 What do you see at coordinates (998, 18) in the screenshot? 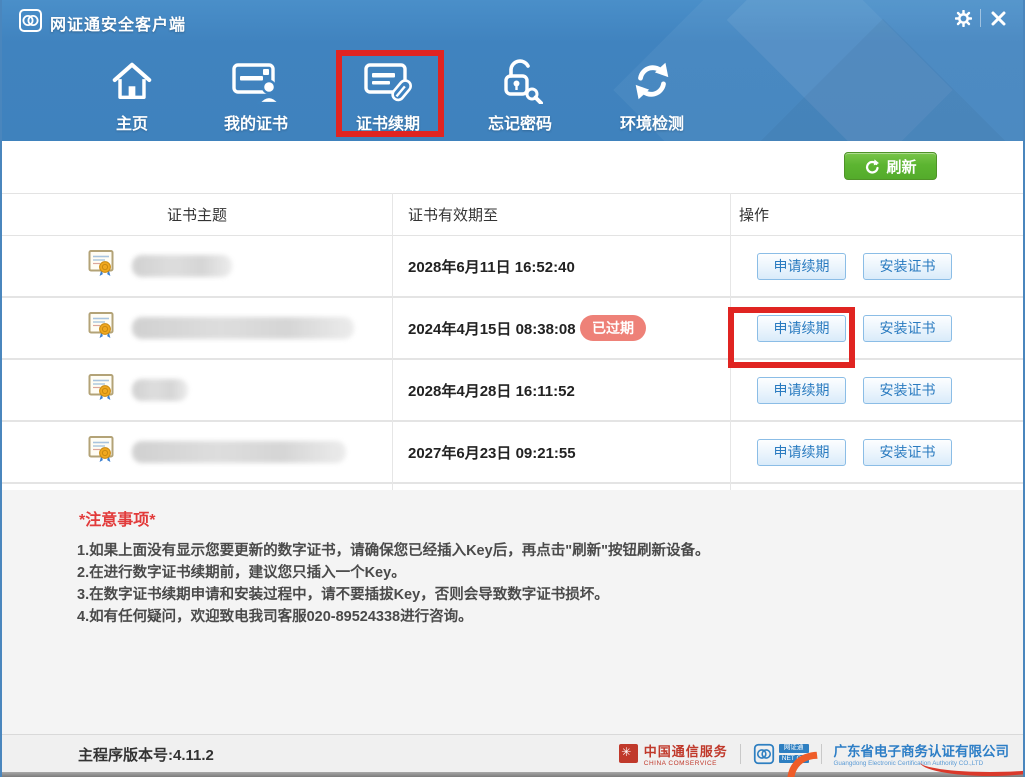
I see `close-icon` at bounding box center [998, 18].